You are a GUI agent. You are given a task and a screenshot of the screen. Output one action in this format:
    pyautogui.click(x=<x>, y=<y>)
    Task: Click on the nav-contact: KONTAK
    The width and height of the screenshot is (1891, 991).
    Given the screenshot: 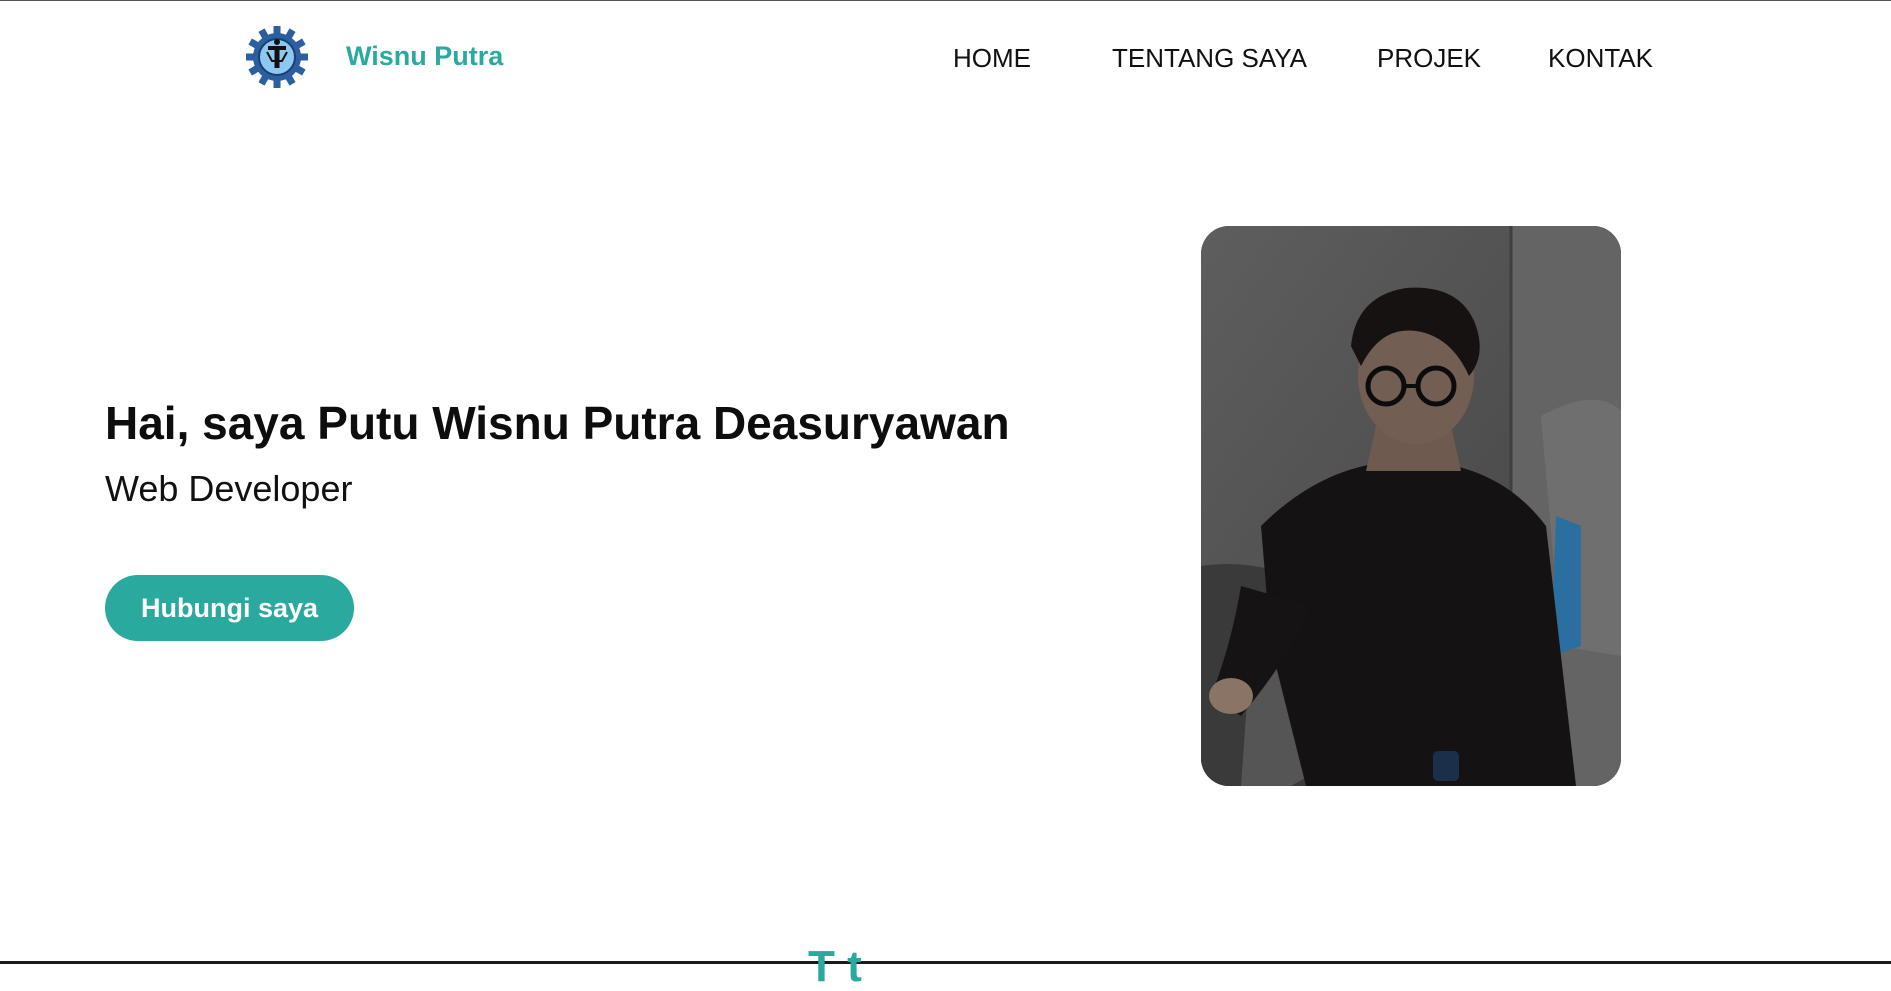 What is the action you would take?
    pyautogui.click(x=1600, y=58)
    